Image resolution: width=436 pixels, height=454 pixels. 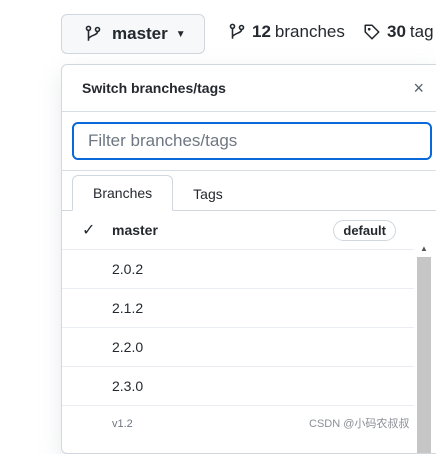 What do you see at coordinates (238, 269) in the screenshot?
I see `list-item: 2.0.2` at bounding box center [238, 269].